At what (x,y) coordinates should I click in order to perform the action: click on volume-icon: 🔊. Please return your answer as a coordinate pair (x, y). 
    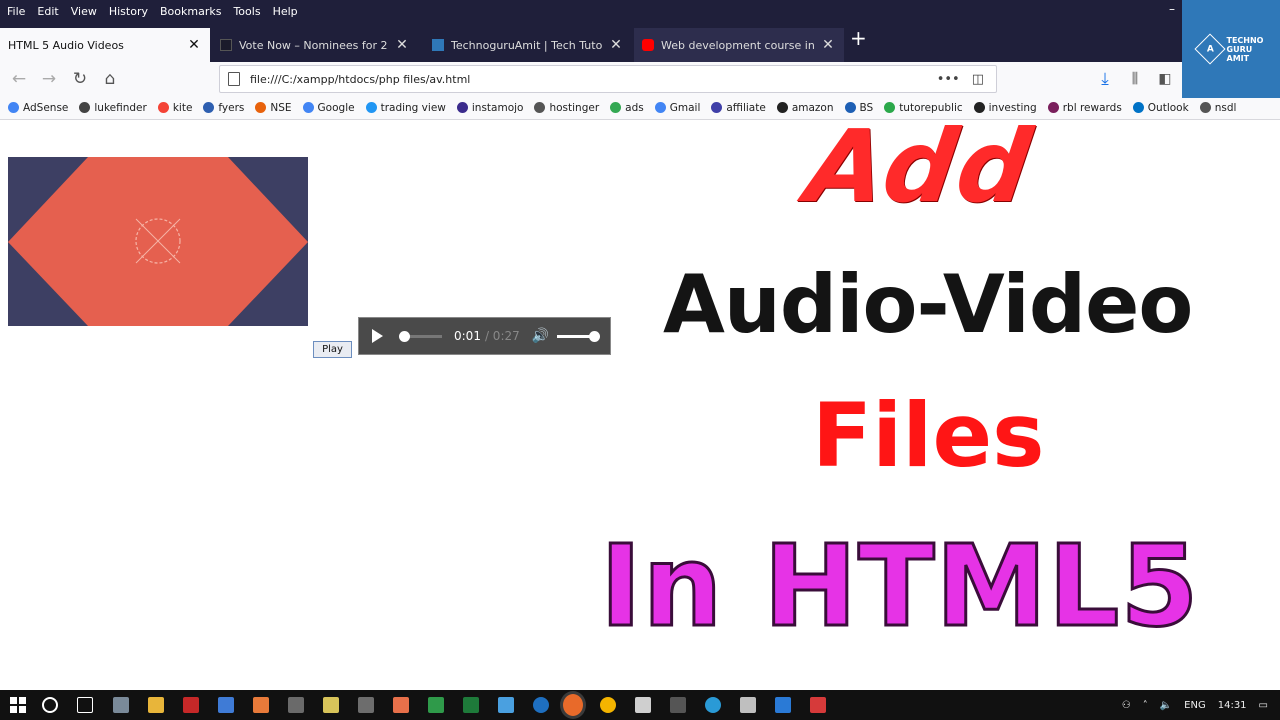
    Looking at the image, I should click on (540, 336).